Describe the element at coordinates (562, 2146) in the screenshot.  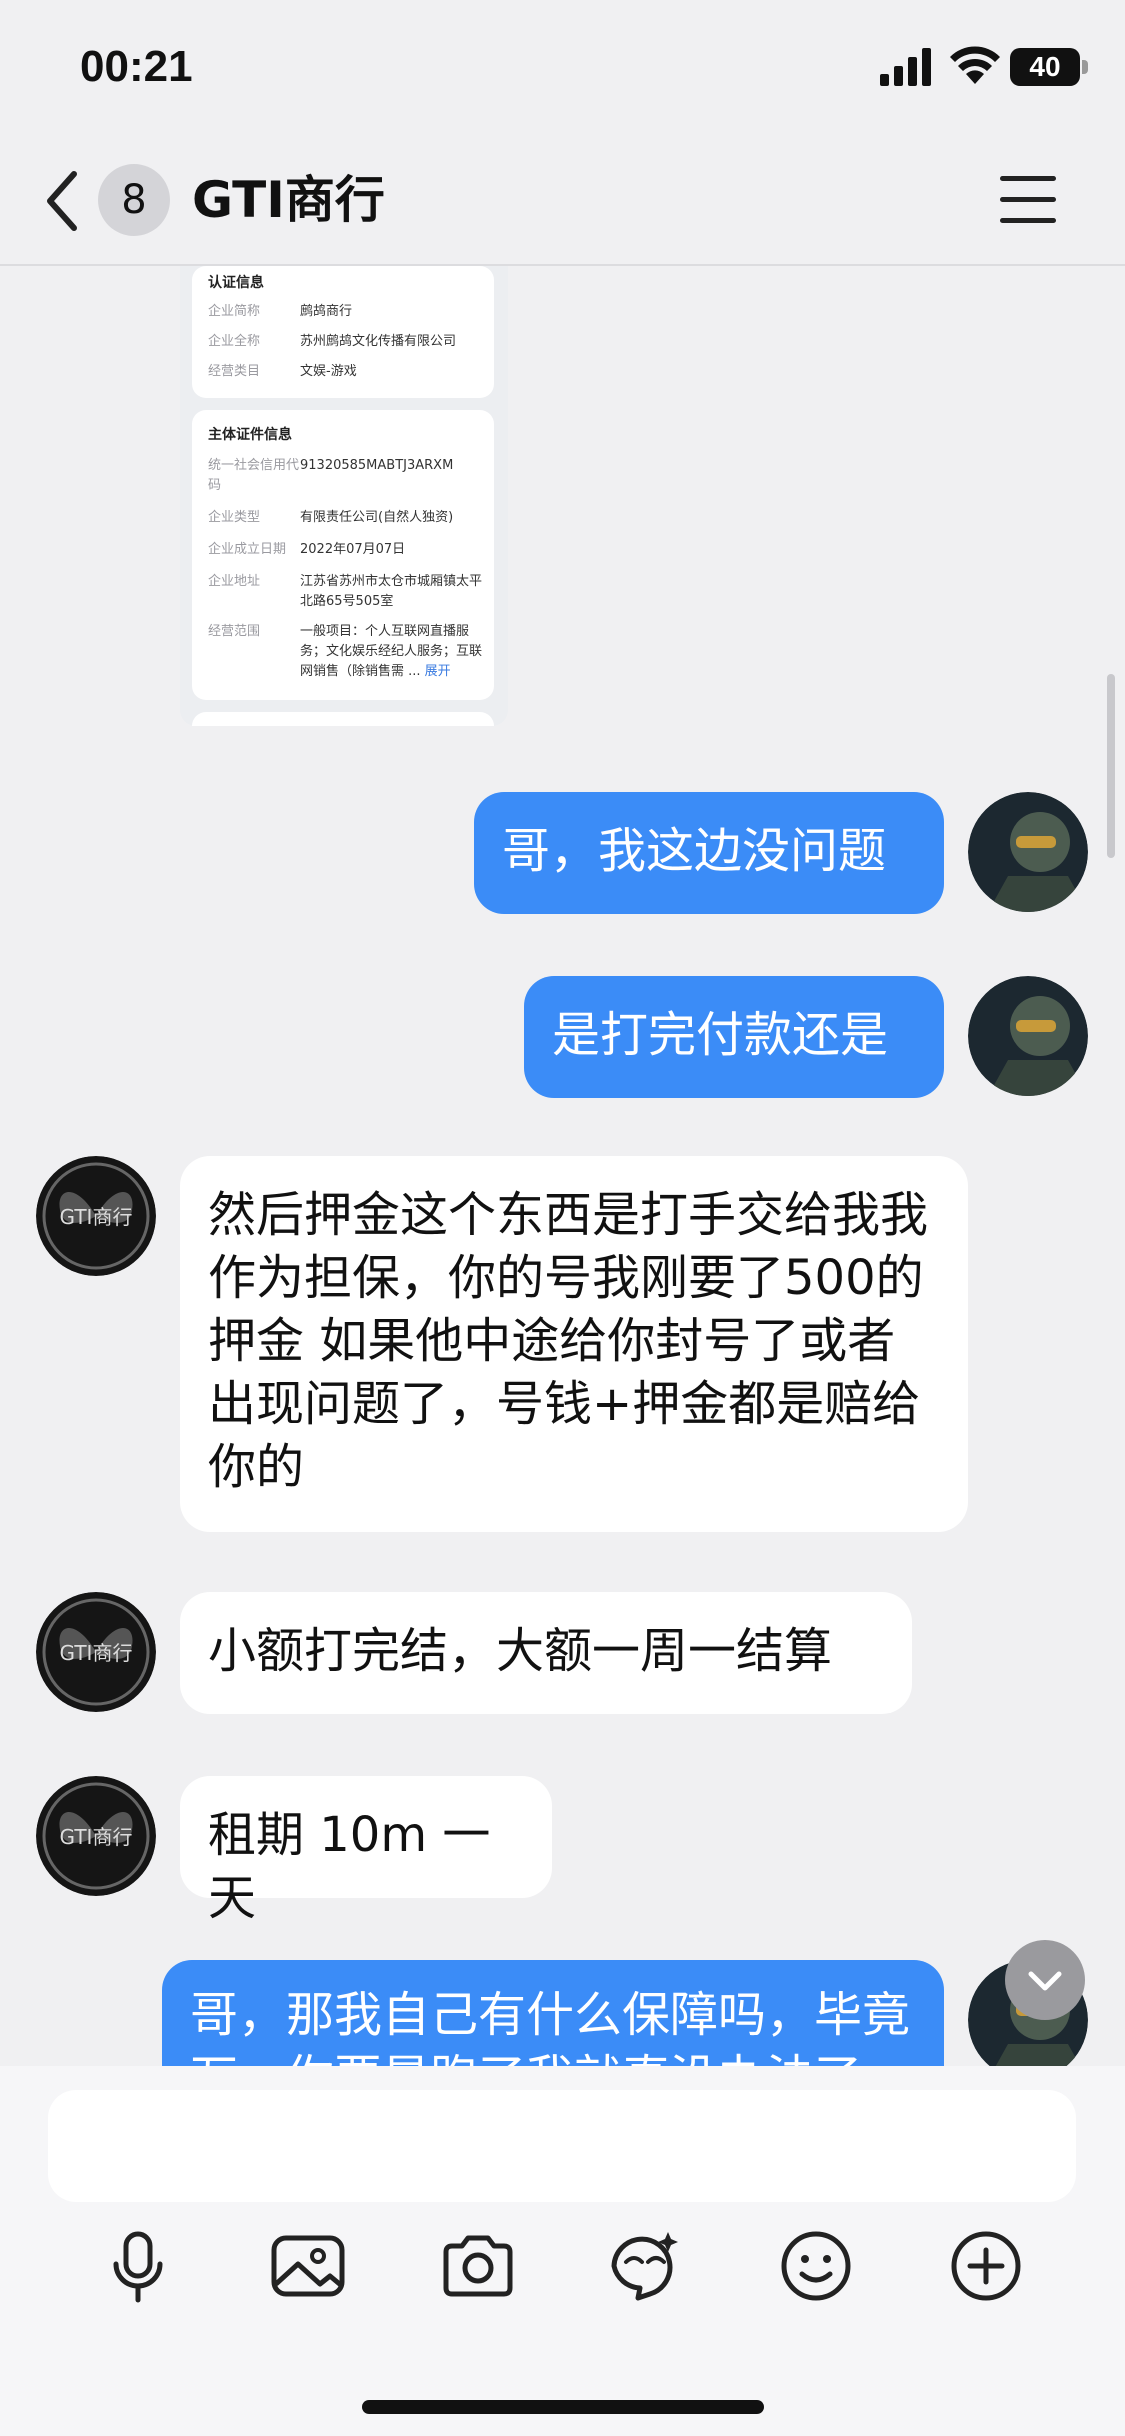
I see `message-input` at that location.